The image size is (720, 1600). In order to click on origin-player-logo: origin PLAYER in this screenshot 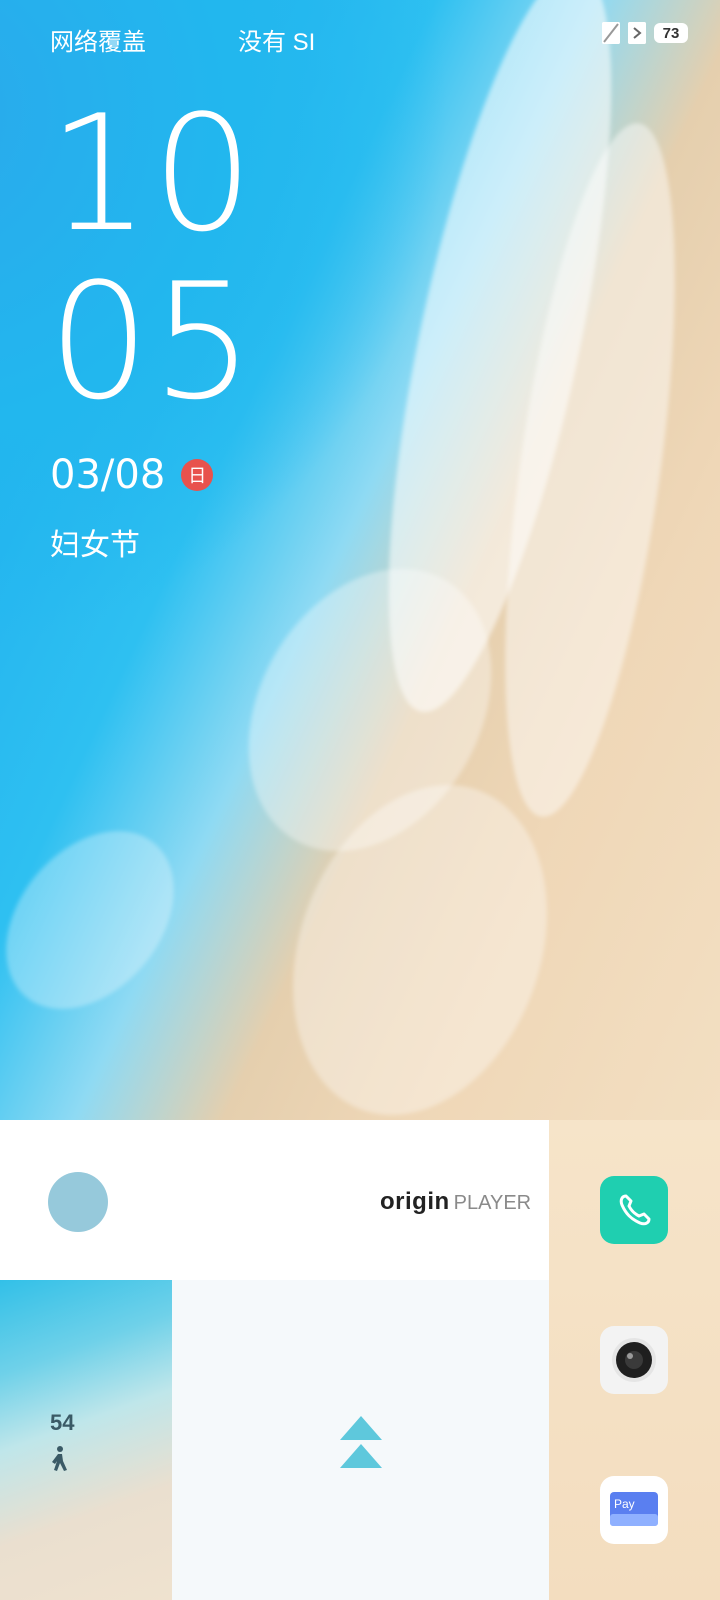, I will do `click(455, 1202)`.